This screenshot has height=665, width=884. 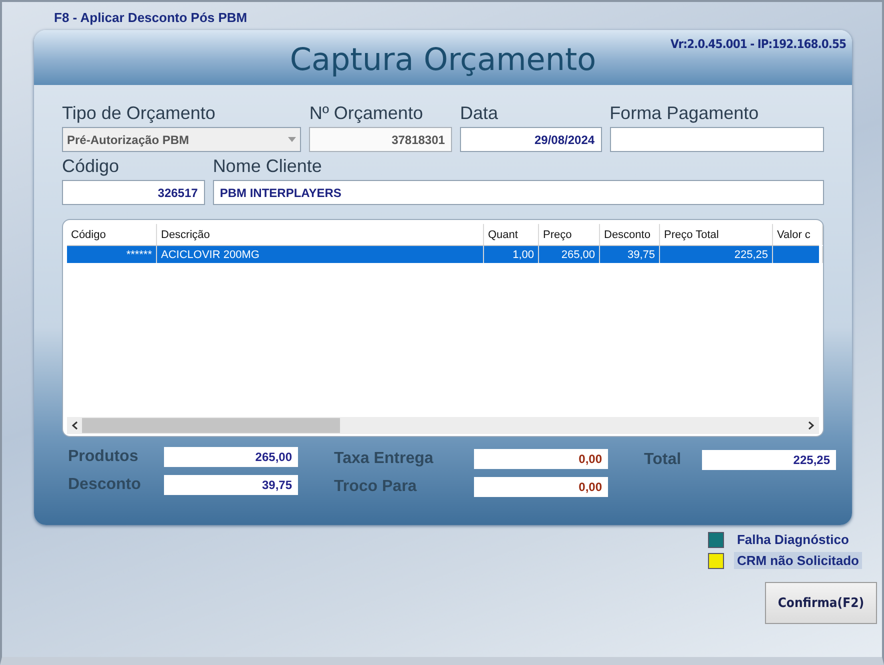 I want to click on caret-icon, so click(x=292, y=139).